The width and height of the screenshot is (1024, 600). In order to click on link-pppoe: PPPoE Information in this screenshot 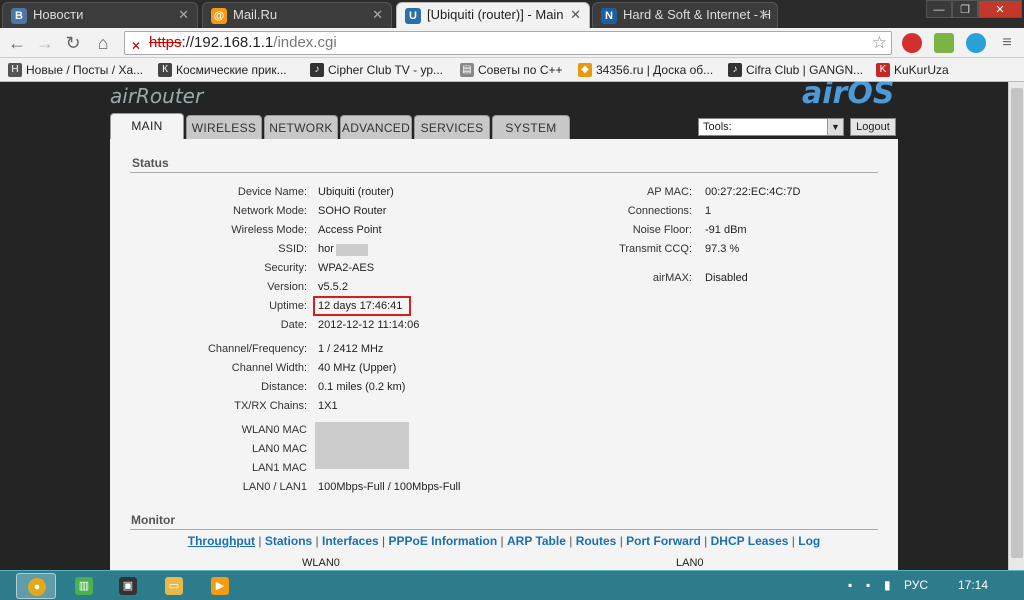, I will do `click(443, 541)`.